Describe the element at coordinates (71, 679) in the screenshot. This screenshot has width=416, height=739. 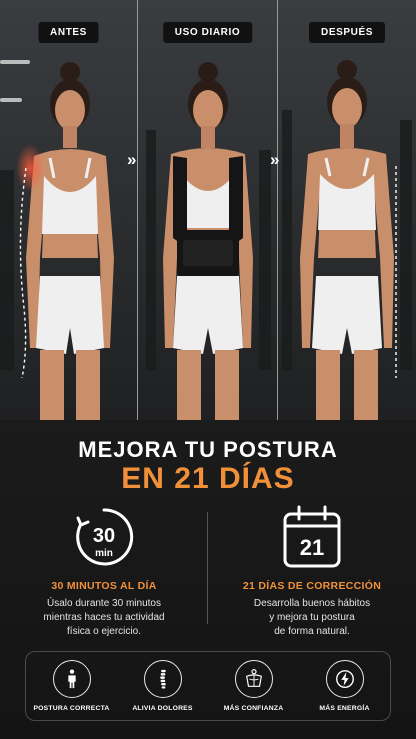
I see `standing-person-icon` at that location.